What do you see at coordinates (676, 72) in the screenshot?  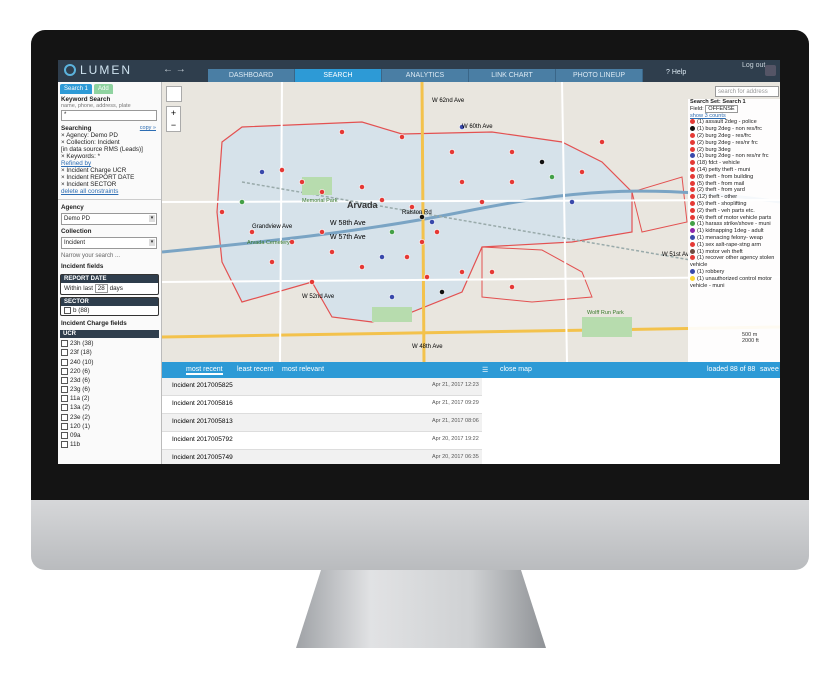 I see `help-link: ? Help` at bounding box center [676, 72].